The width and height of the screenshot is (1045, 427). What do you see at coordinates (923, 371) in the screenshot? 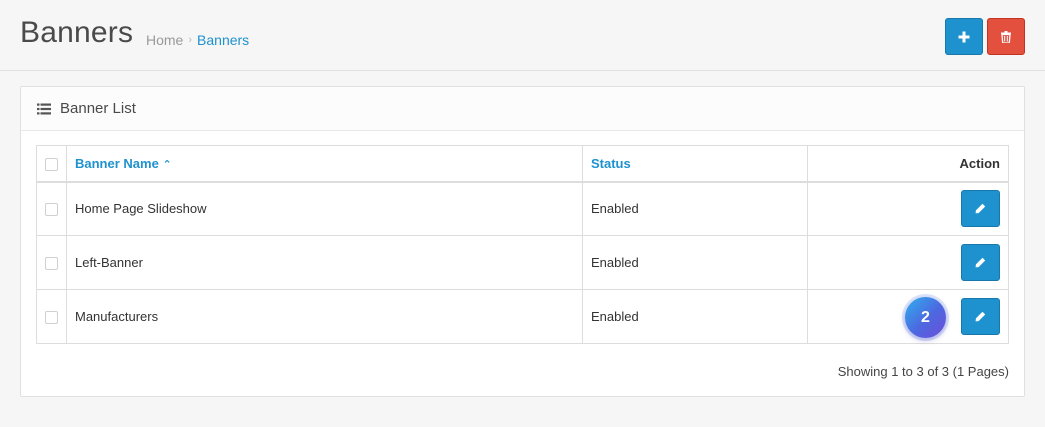
I see `pagination-summary: Showing 1 to 3 of 3 (1 Pages)` at bounding box center [923, 371].